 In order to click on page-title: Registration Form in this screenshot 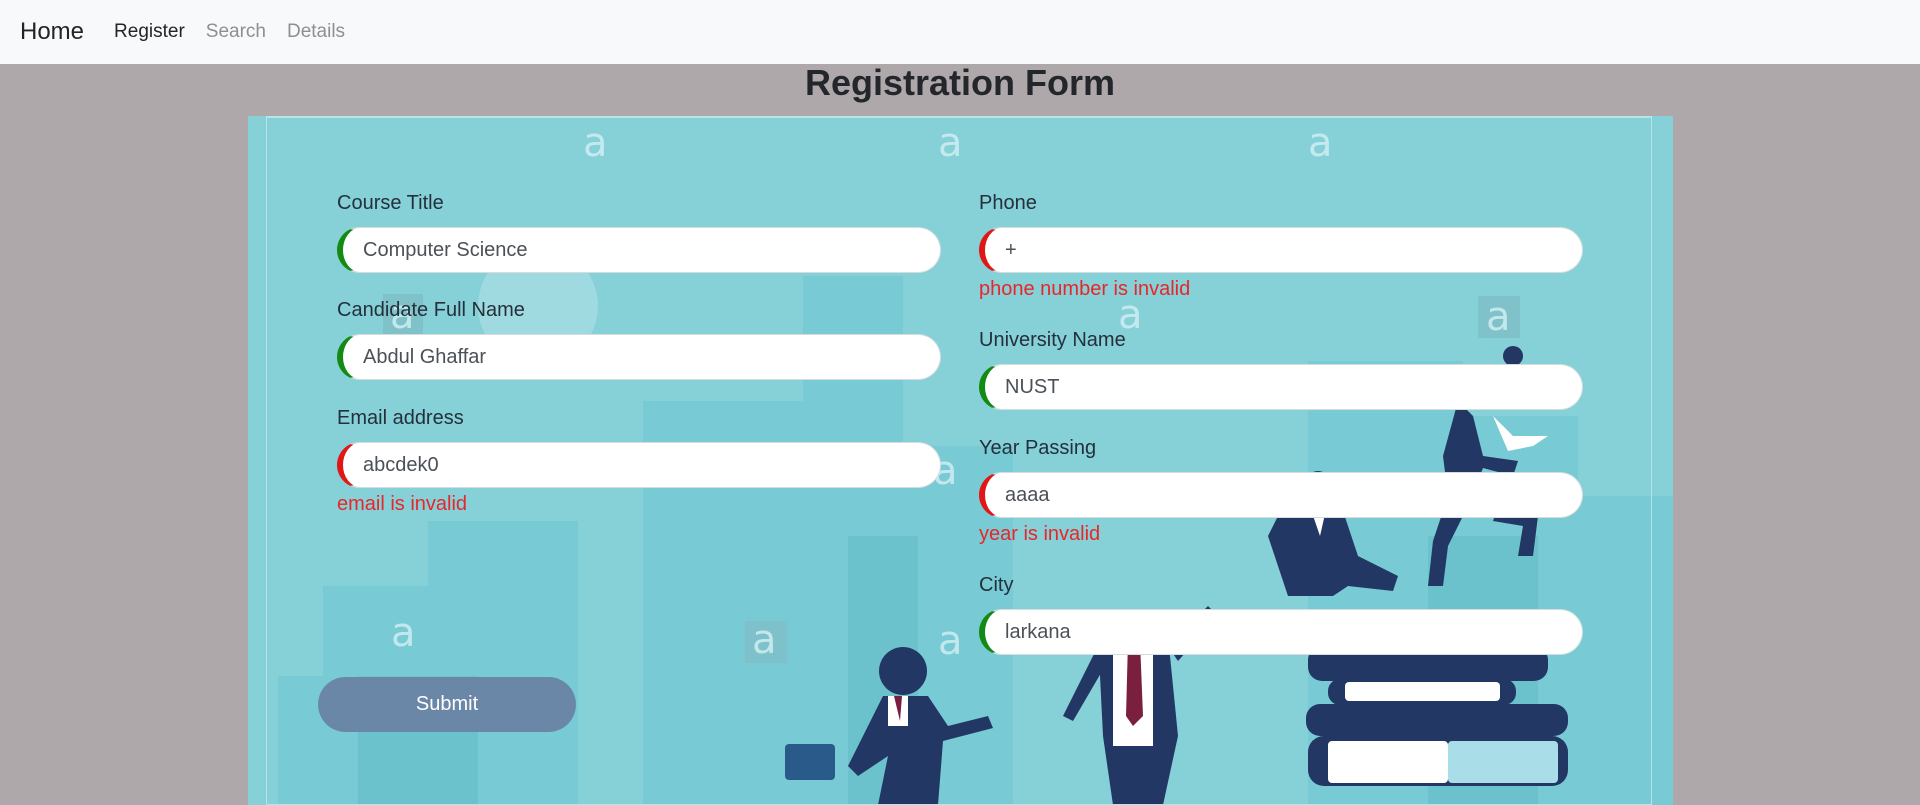, I will do `click(960, 82)`.